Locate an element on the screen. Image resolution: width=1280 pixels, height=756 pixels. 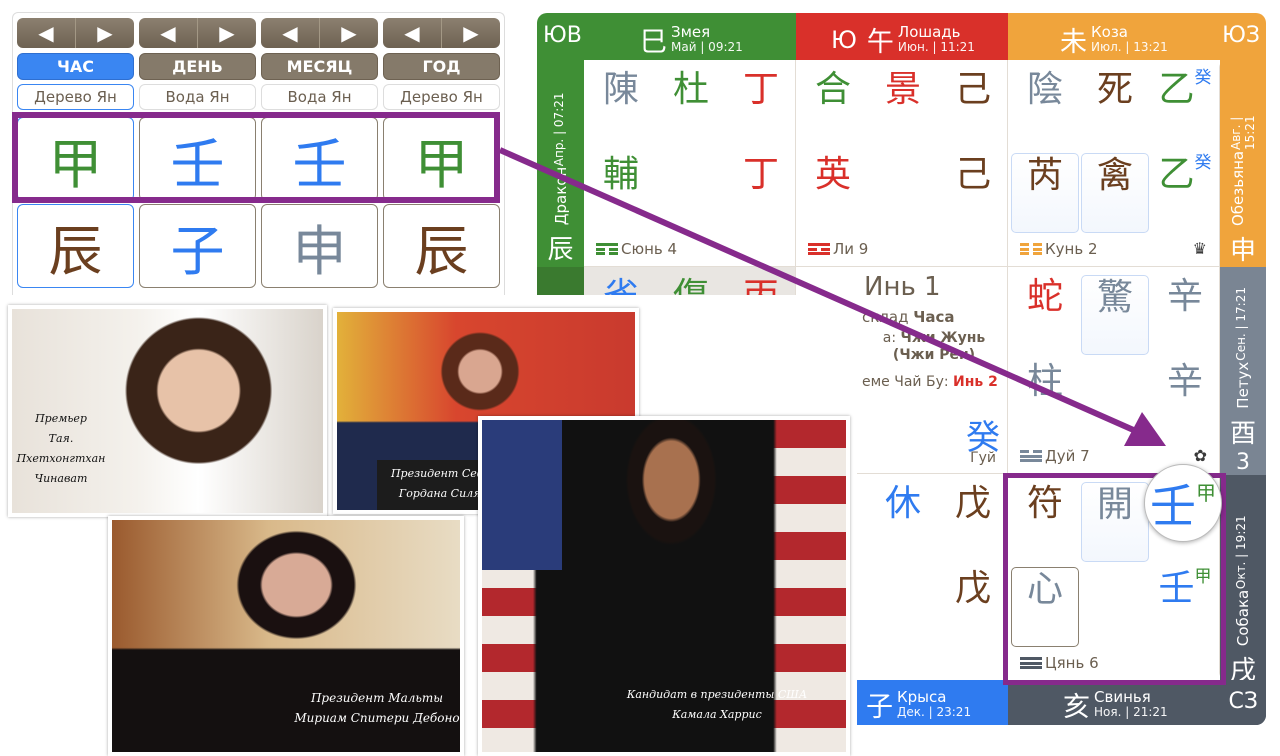
hour-nav: ◀ ▶ is located at coordinates (75, 33).